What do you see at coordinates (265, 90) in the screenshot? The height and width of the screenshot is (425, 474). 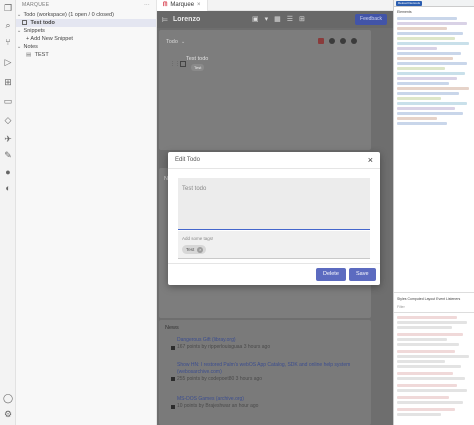 I see `todo-widget: Todo ⌄ ⋮⋮ Test todo Test` at bounding box center [265, 90].